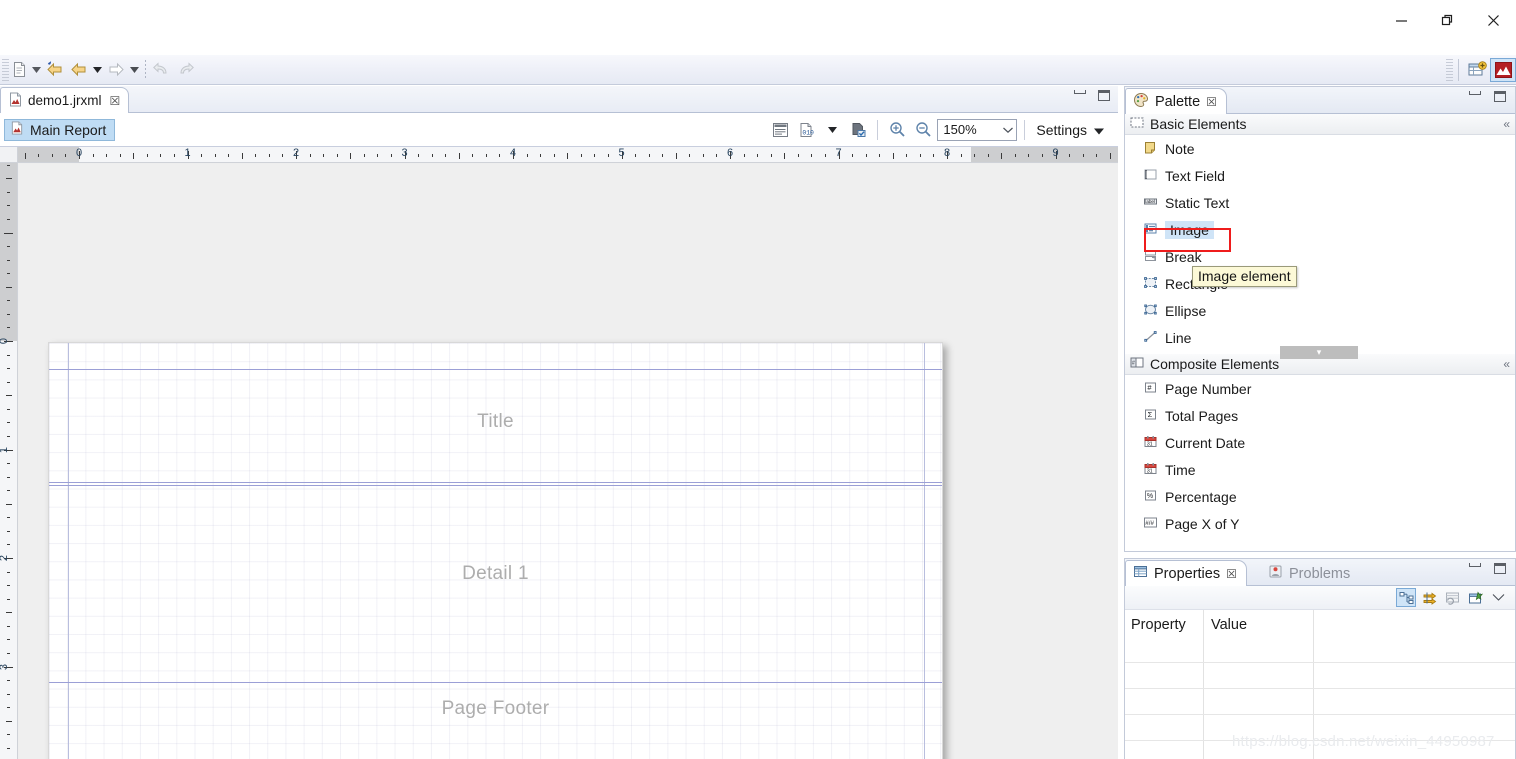 Image resolution: width=1516 pixels, height=759 pixels. Describe the element at coordinates (1164, 625) in the screenshot. I see `column-header-property: Property` at that location.